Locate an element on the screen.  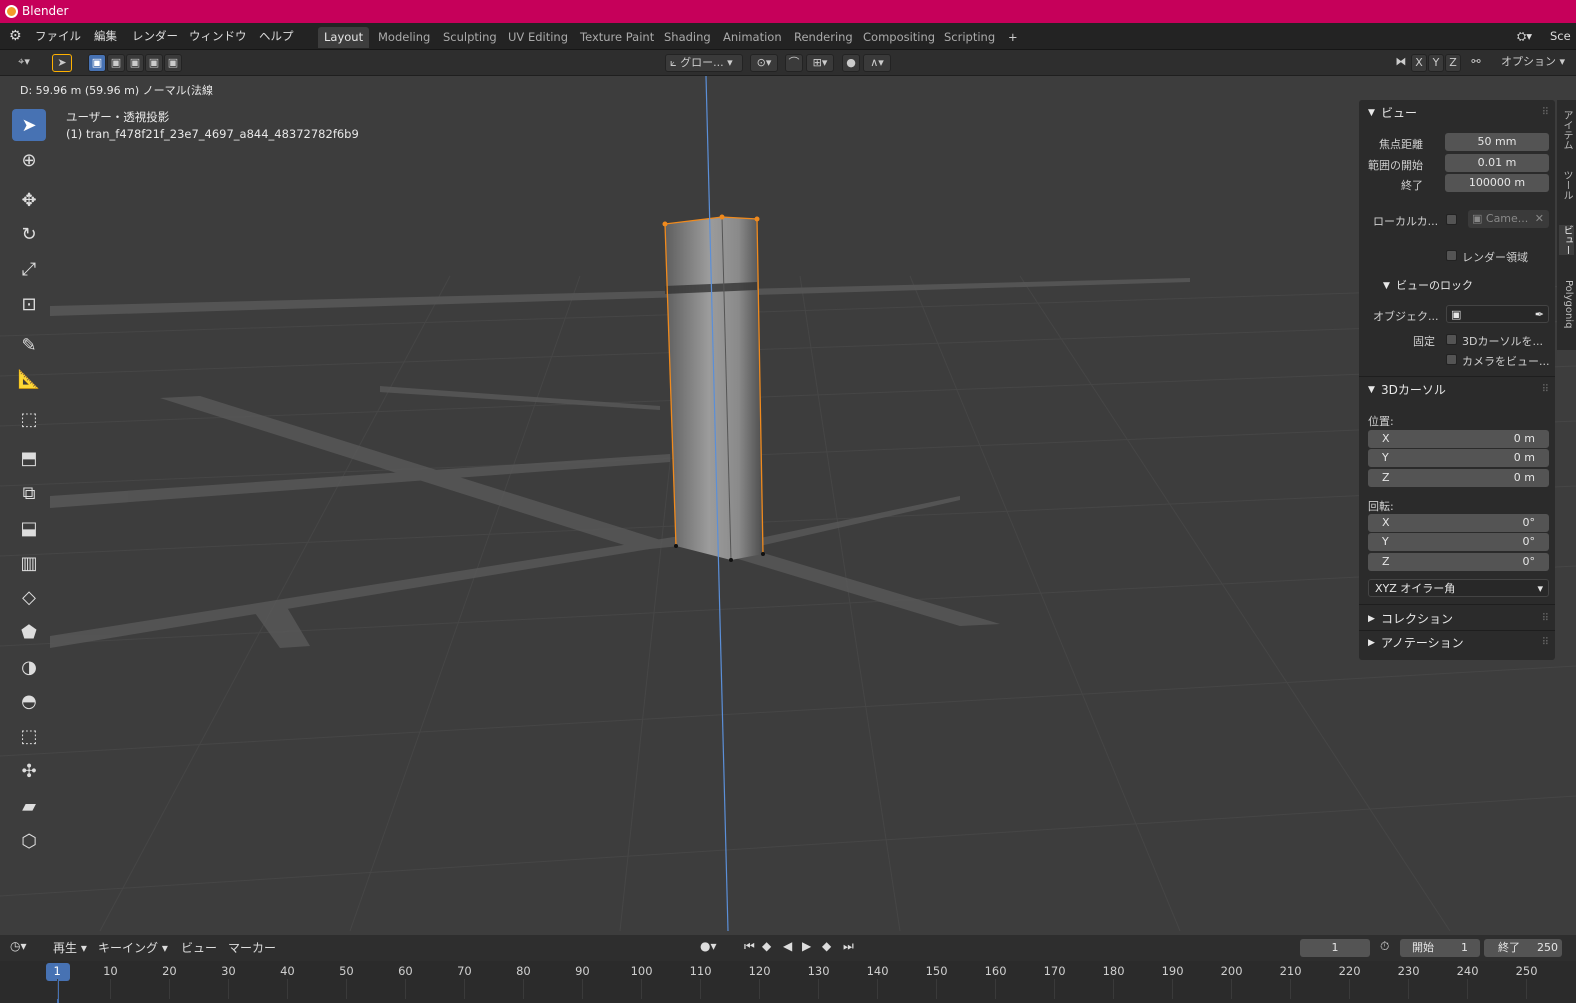
tab-polygoniq: Polygoniq is located at coordinates (1566, 304).